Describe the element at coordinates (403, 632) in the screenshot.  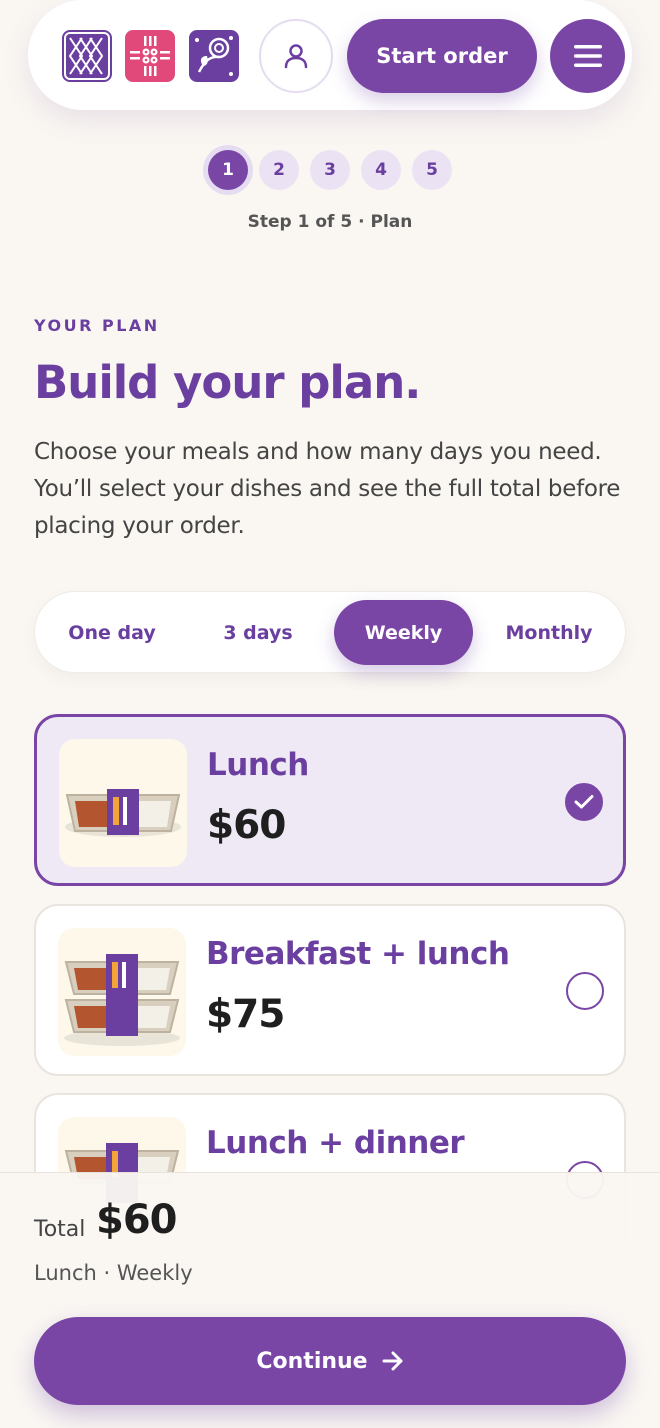
I see `duration-weekly: Weekly` at that location.